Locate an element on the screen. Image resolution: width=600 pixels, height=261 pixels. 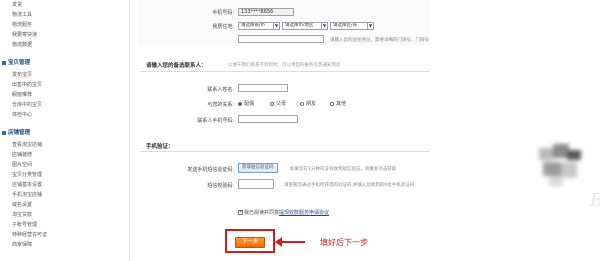
sidebar-item: 我要寄快递 is located at coordinates (24, 34).